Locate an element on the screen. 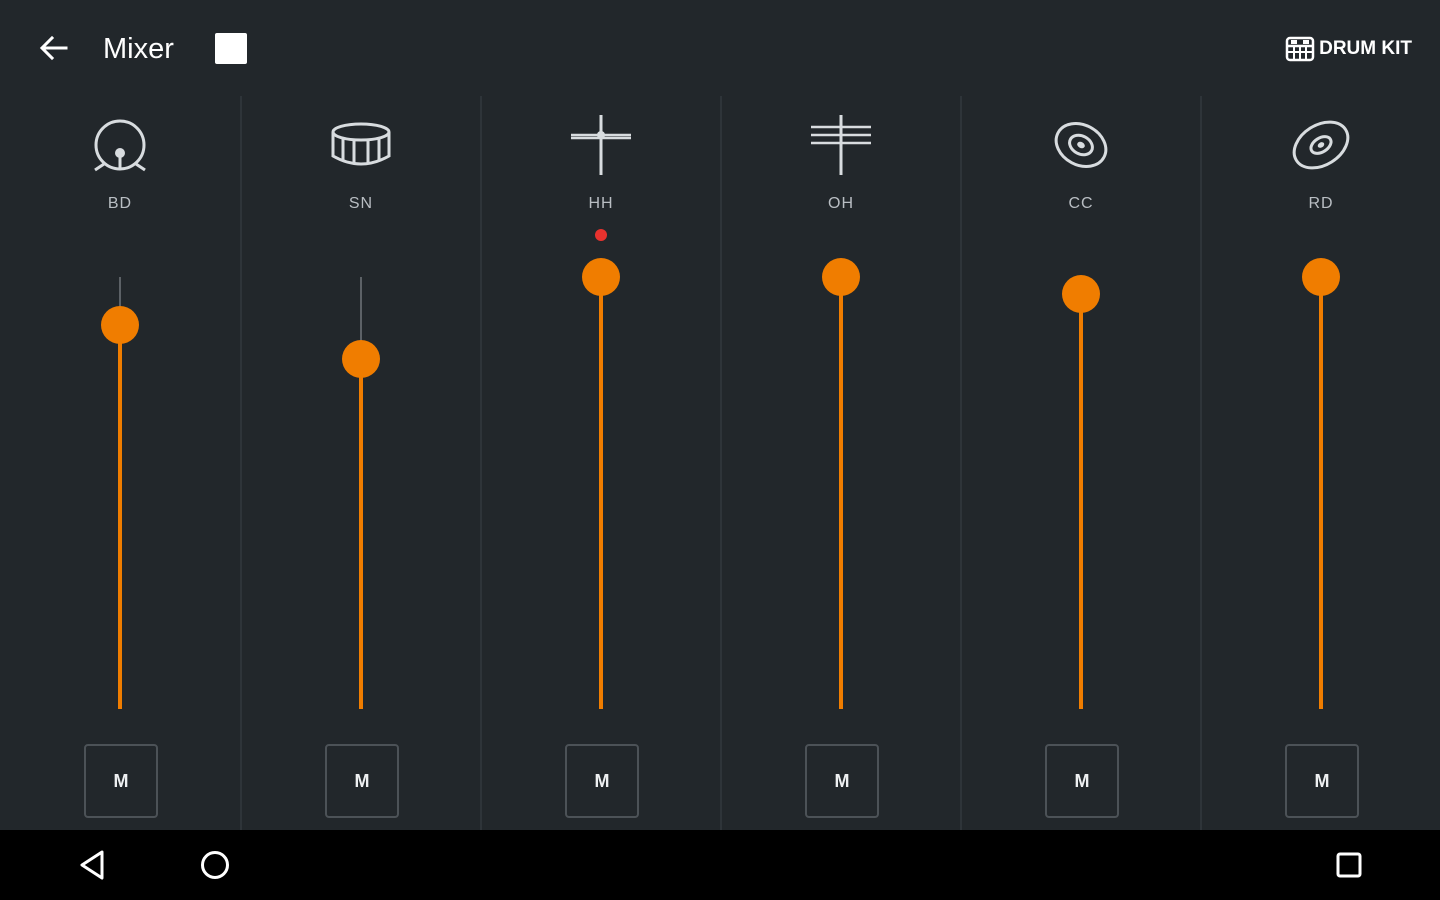 Image resolution: width=1440 pixels, height=900 pixels. page-title: Mixer is located at coordinates (138, 49).